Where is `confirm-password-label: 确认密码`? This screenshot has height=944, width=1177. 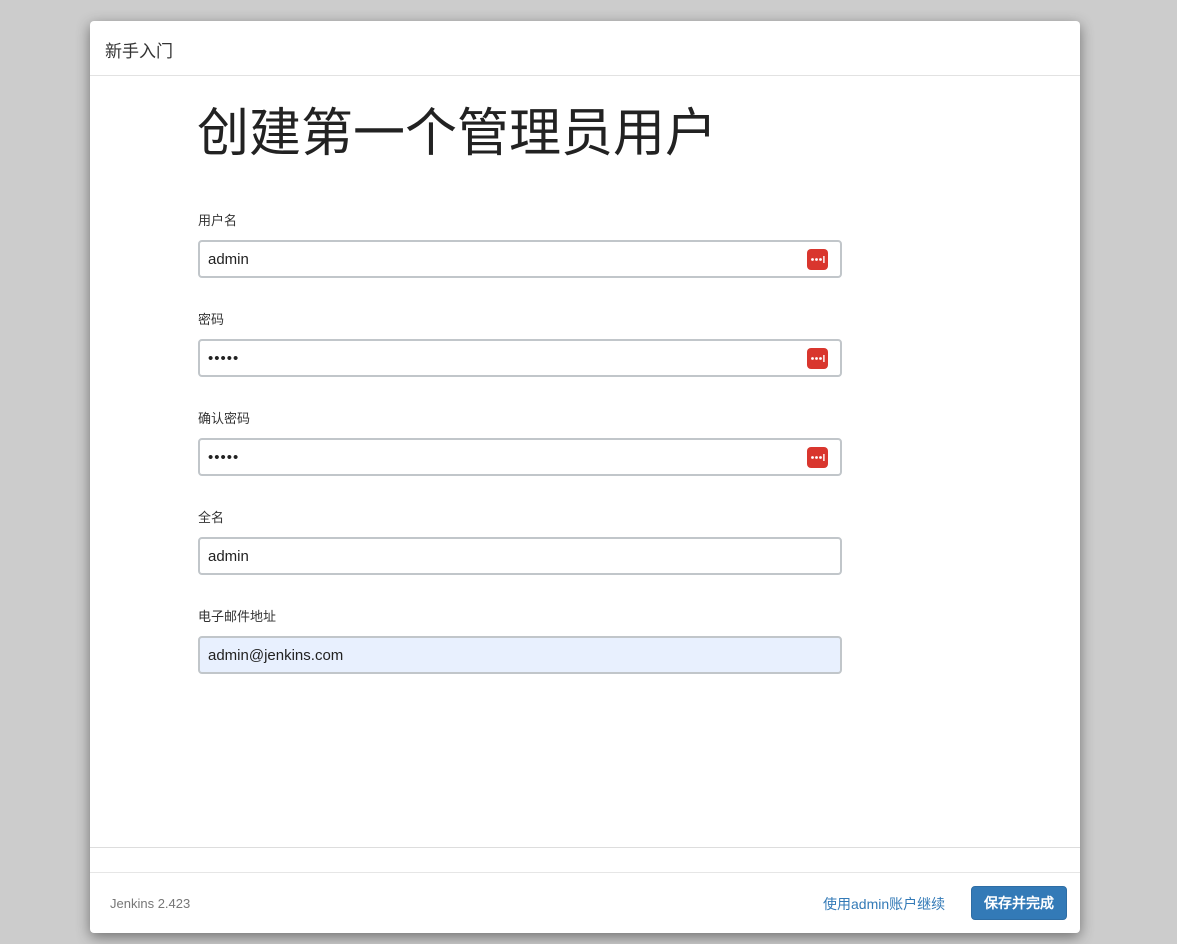
confirm-password-label: 确认密码 is located at coordinates (224, 418).